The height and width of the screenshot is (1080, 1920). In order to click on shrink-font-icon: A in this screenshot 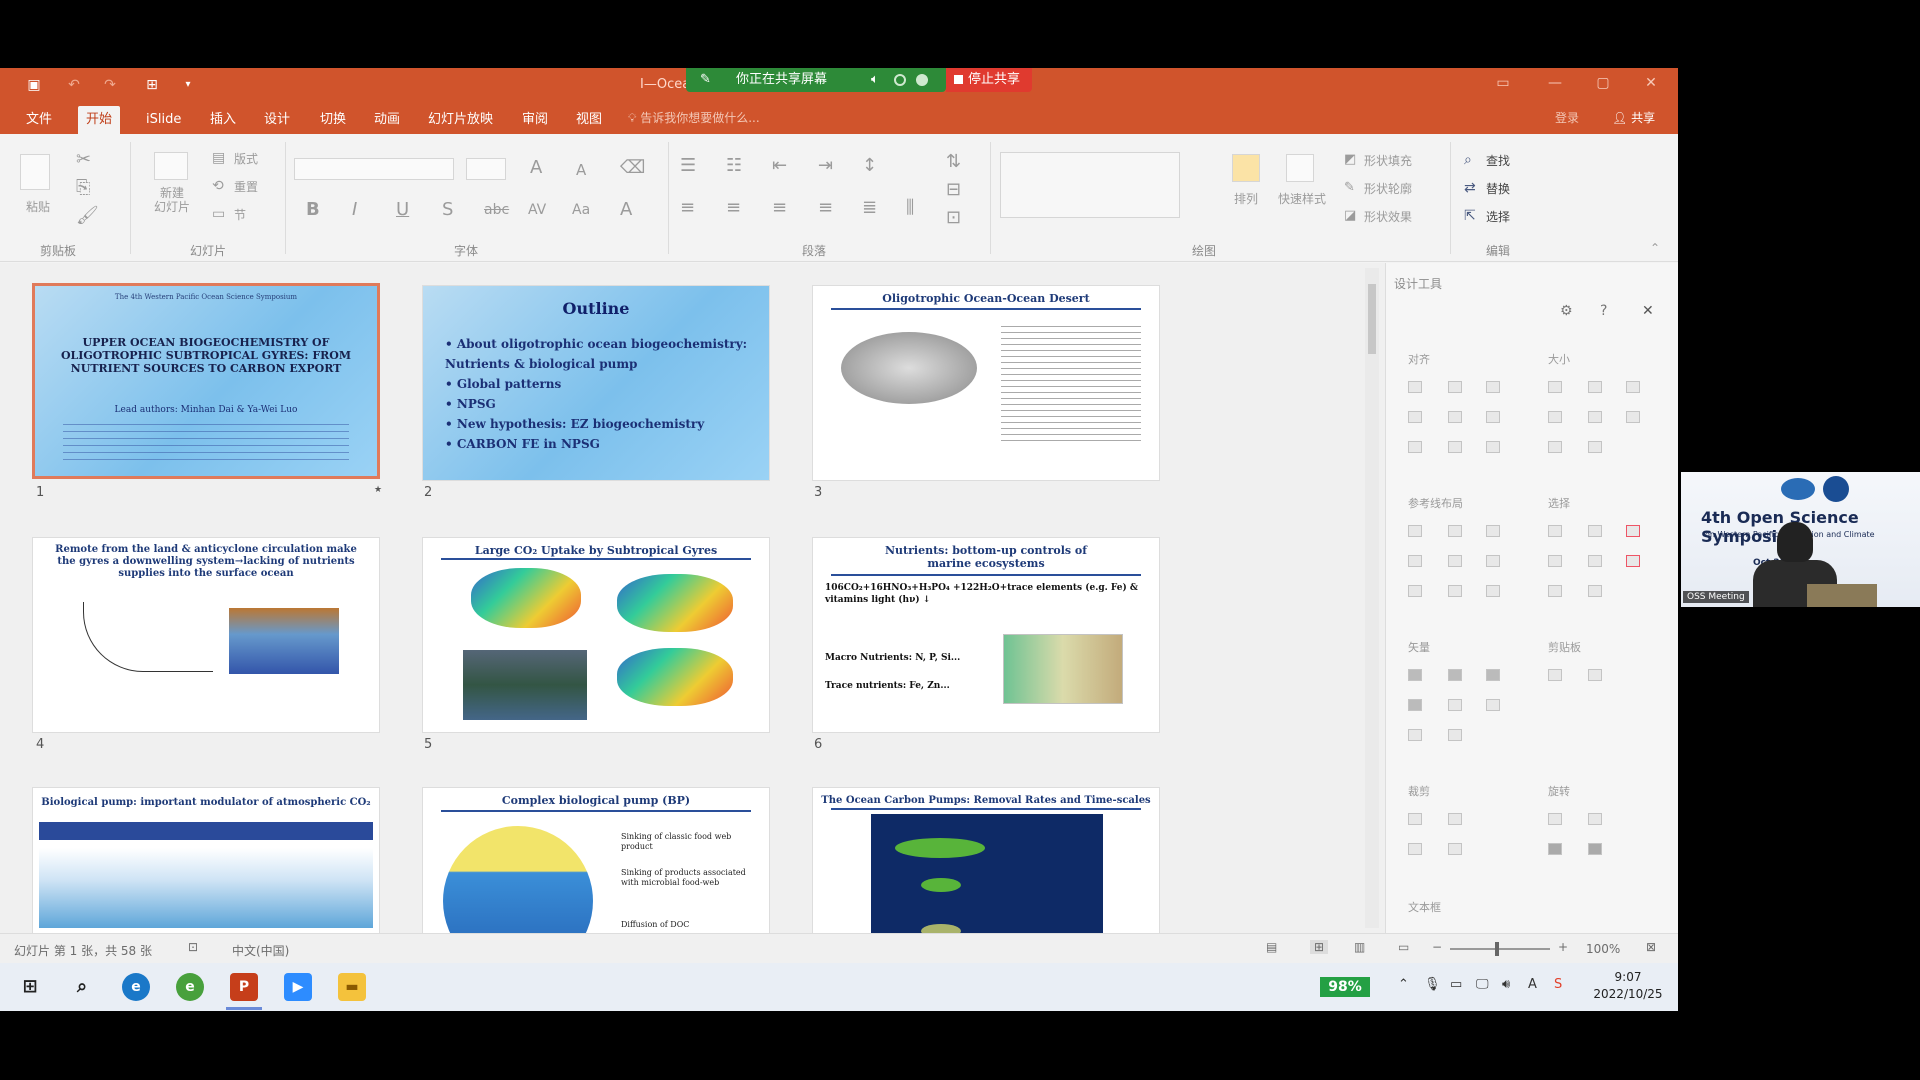, I will do `click(581, 170)`.